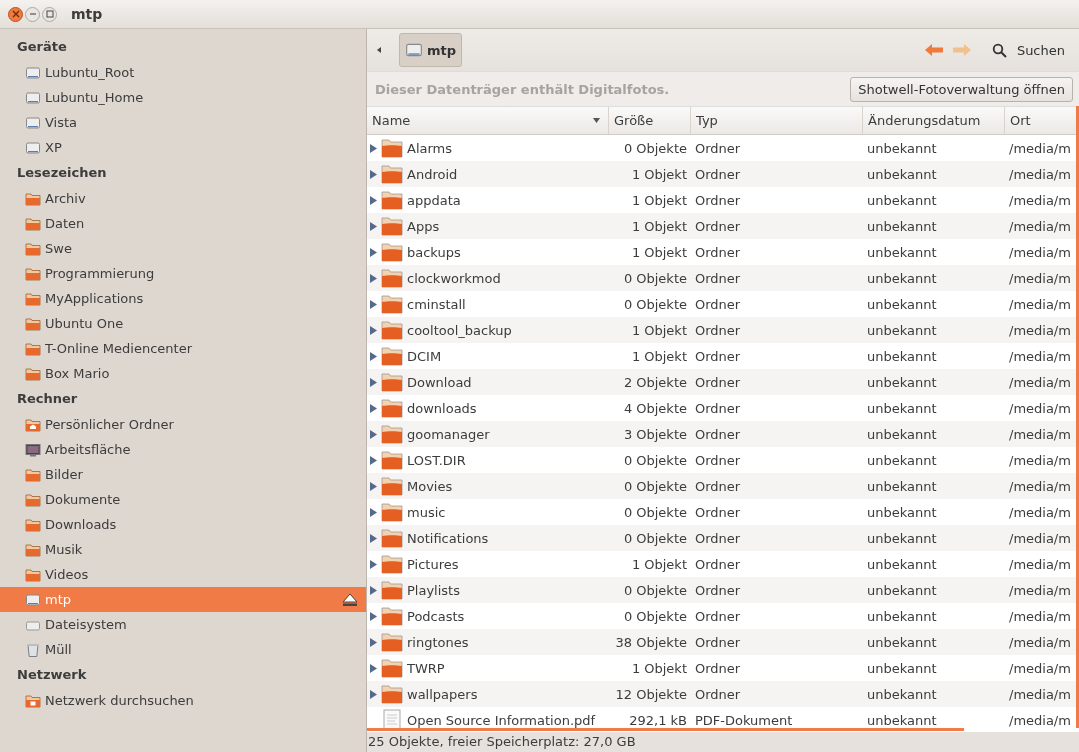  I want to click on file-name: TWRP, so click(426, 668).